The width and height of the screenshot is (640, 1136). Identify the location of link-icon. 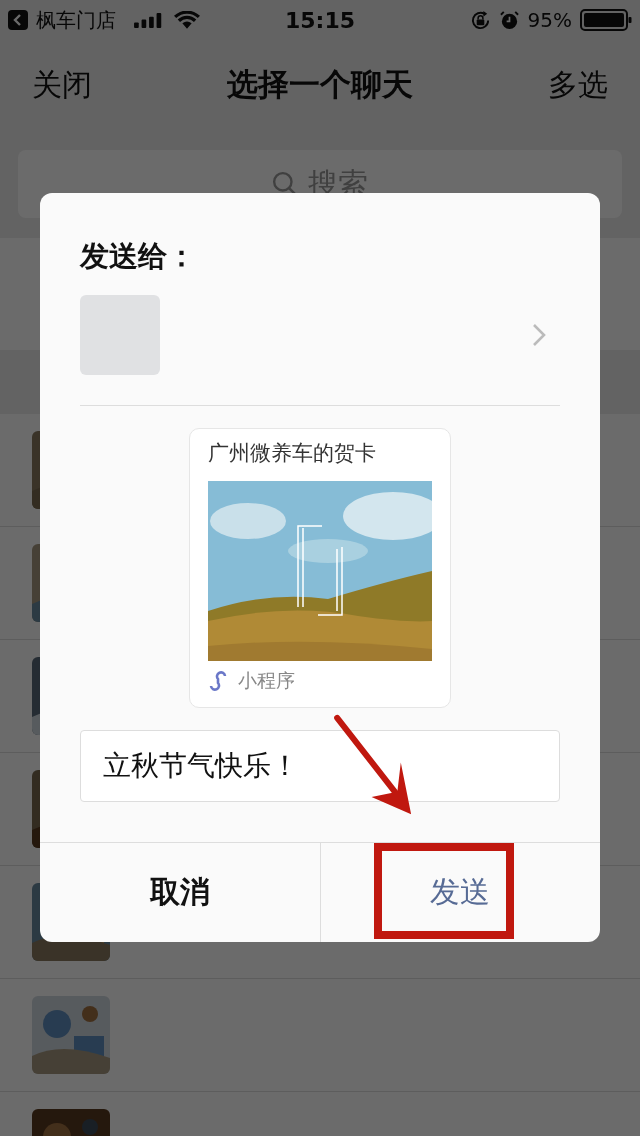
(218, 681).